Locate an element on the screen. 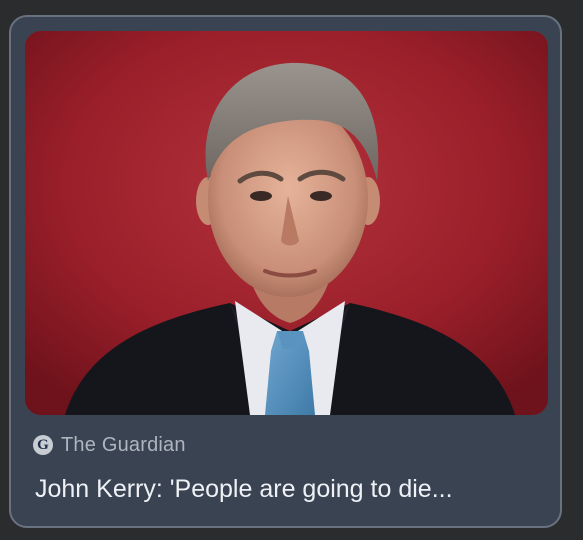  guardian-logo-icon: G is located at coordinates (43, 445).